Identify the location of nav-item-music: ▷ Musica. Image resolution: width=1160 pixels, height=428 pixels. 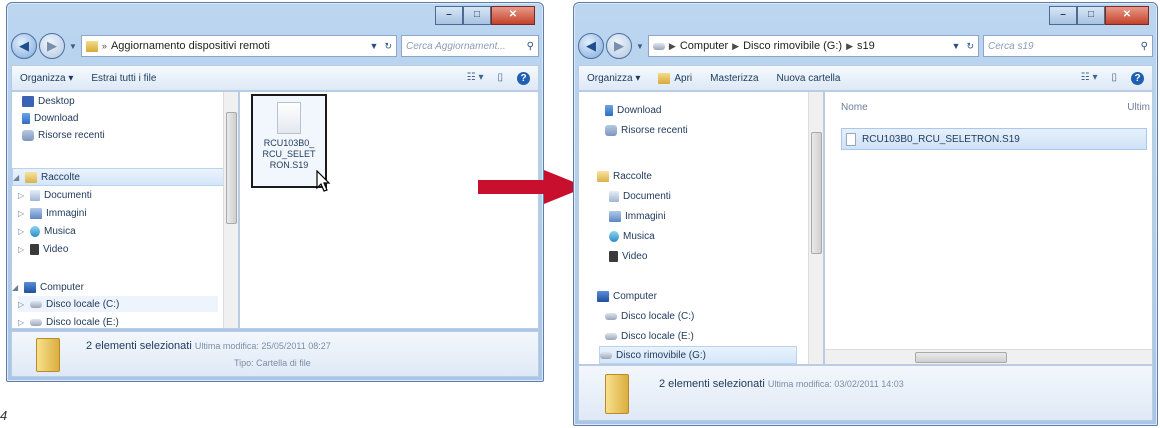
(47, 231).